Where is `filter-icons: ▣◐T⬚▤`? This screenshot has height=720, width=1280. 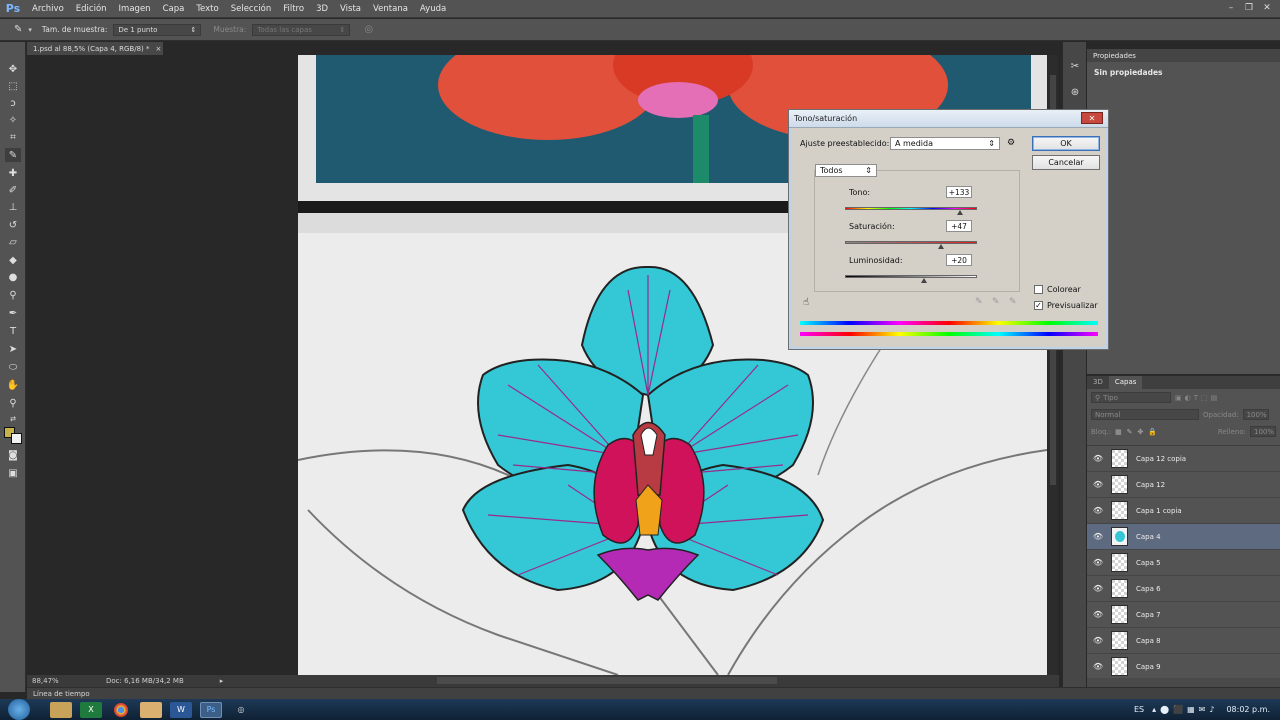
filter-icons: ▣◐T⬚▤ is located at coordinates (1197, 398).